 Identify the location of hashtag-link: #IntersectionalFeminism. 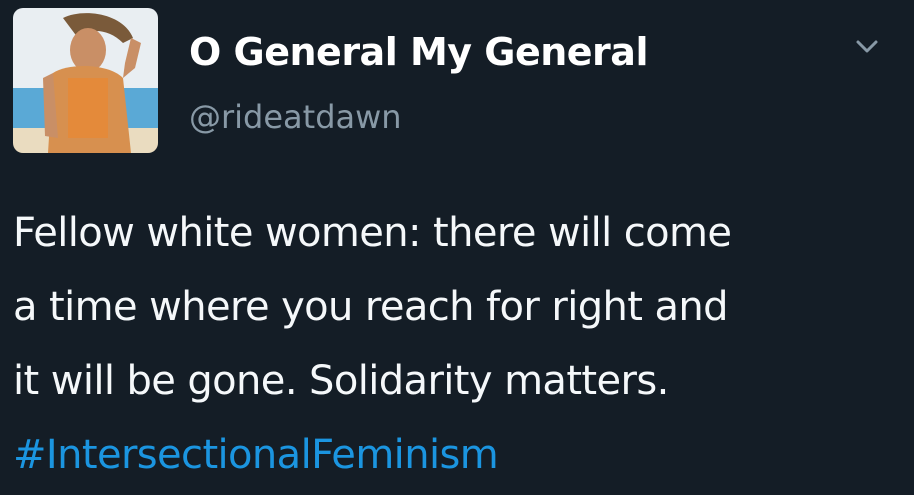
(458, 455).